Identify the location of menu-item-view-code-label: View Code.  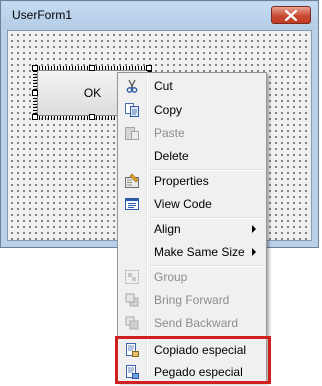
(183, 204).